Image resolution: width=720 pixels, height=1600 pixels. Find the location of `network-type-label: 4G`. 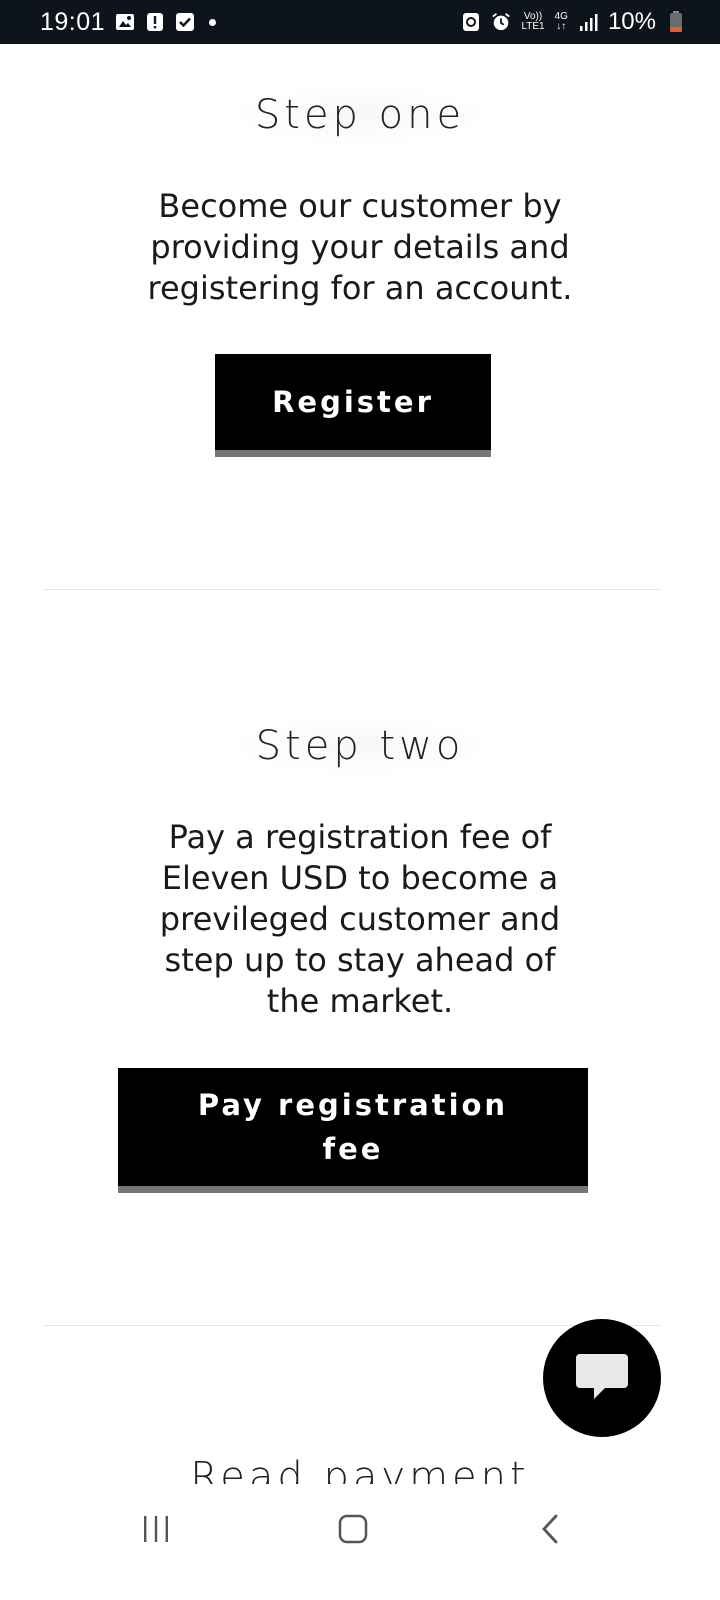

network-type-label: 4G is located at coordinates (561, 16).